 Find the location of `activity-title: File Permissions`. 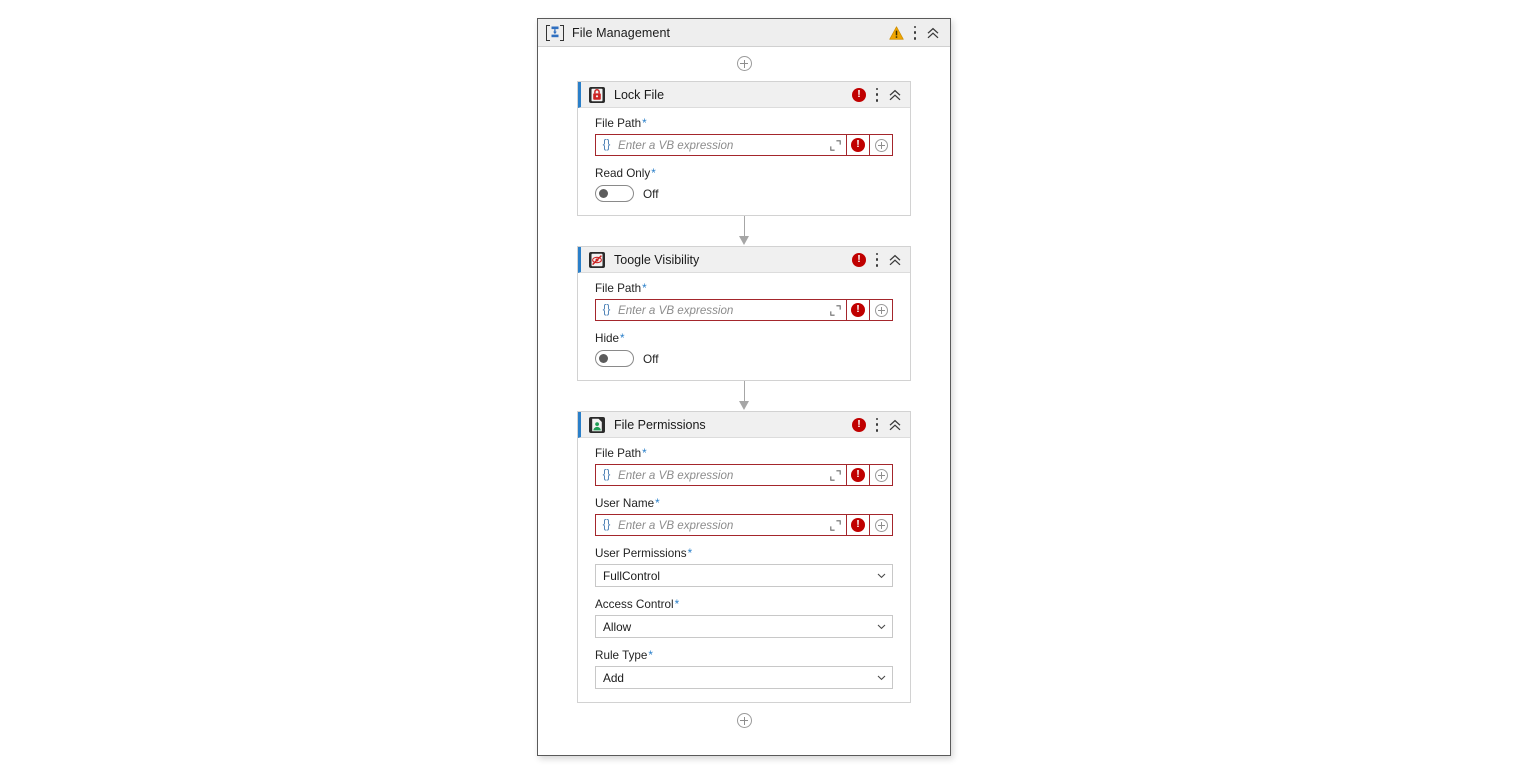

activity-title: File Permissions is located at coordinates (660, 424).